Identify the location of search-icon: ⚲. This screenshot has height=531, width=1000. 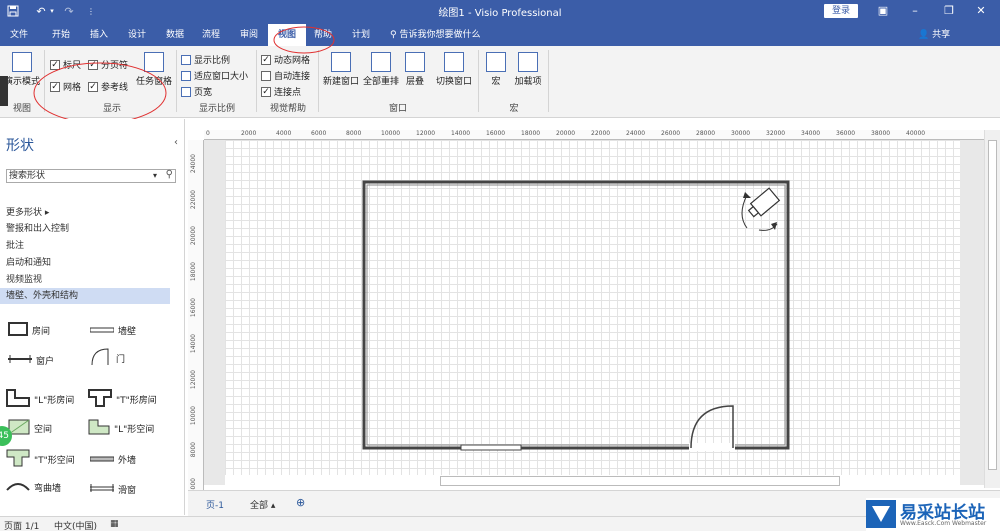
(169, 175).